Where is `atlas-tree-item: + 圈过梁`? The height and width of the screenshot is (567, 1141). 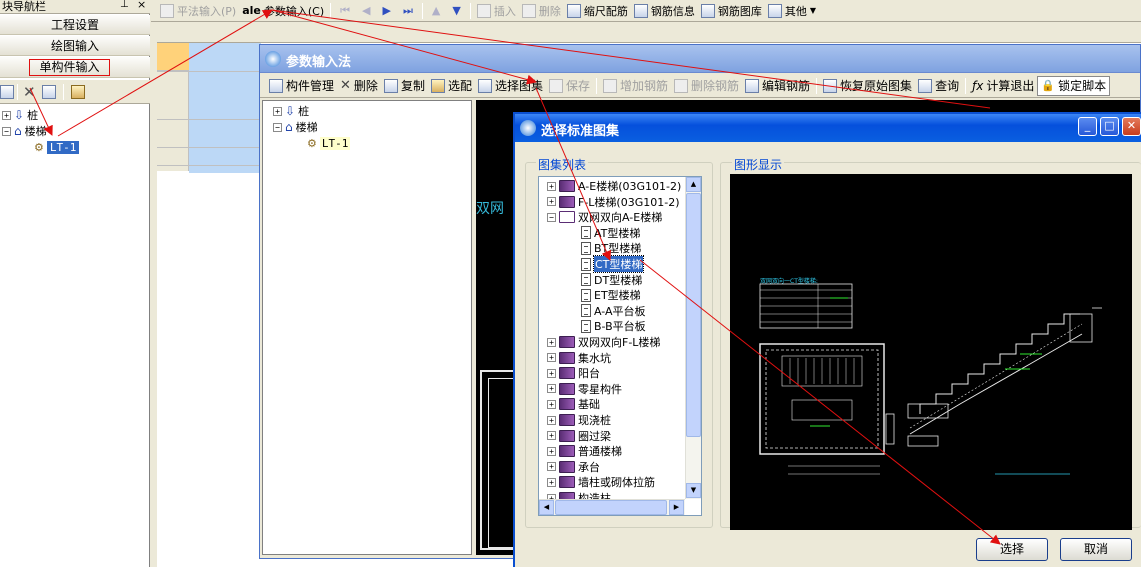 atlas-tree-item: + 圈过梁 is located at coordinates (579, 436).